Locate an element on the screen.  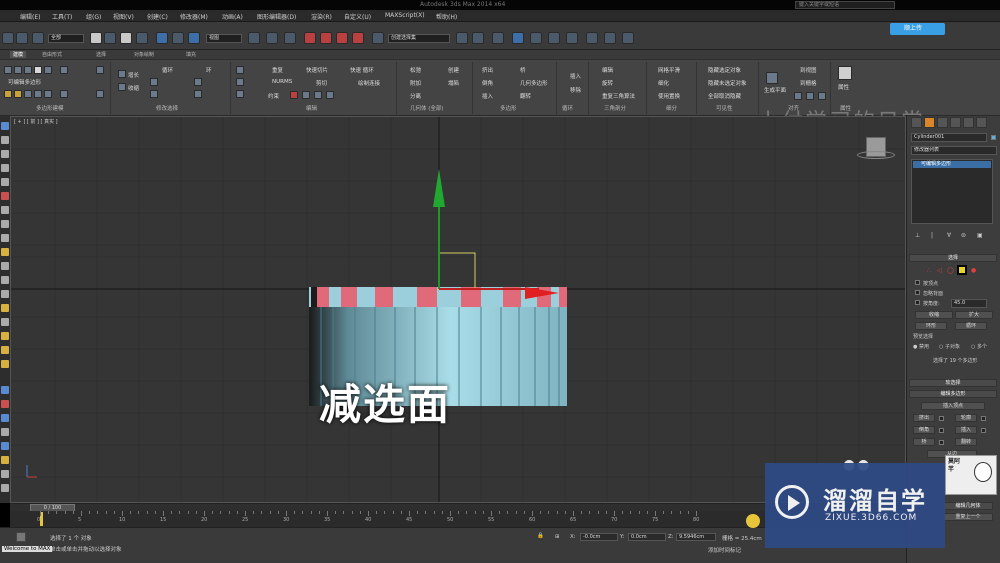
outline-settings-icon is located at coordinates (983, 418).